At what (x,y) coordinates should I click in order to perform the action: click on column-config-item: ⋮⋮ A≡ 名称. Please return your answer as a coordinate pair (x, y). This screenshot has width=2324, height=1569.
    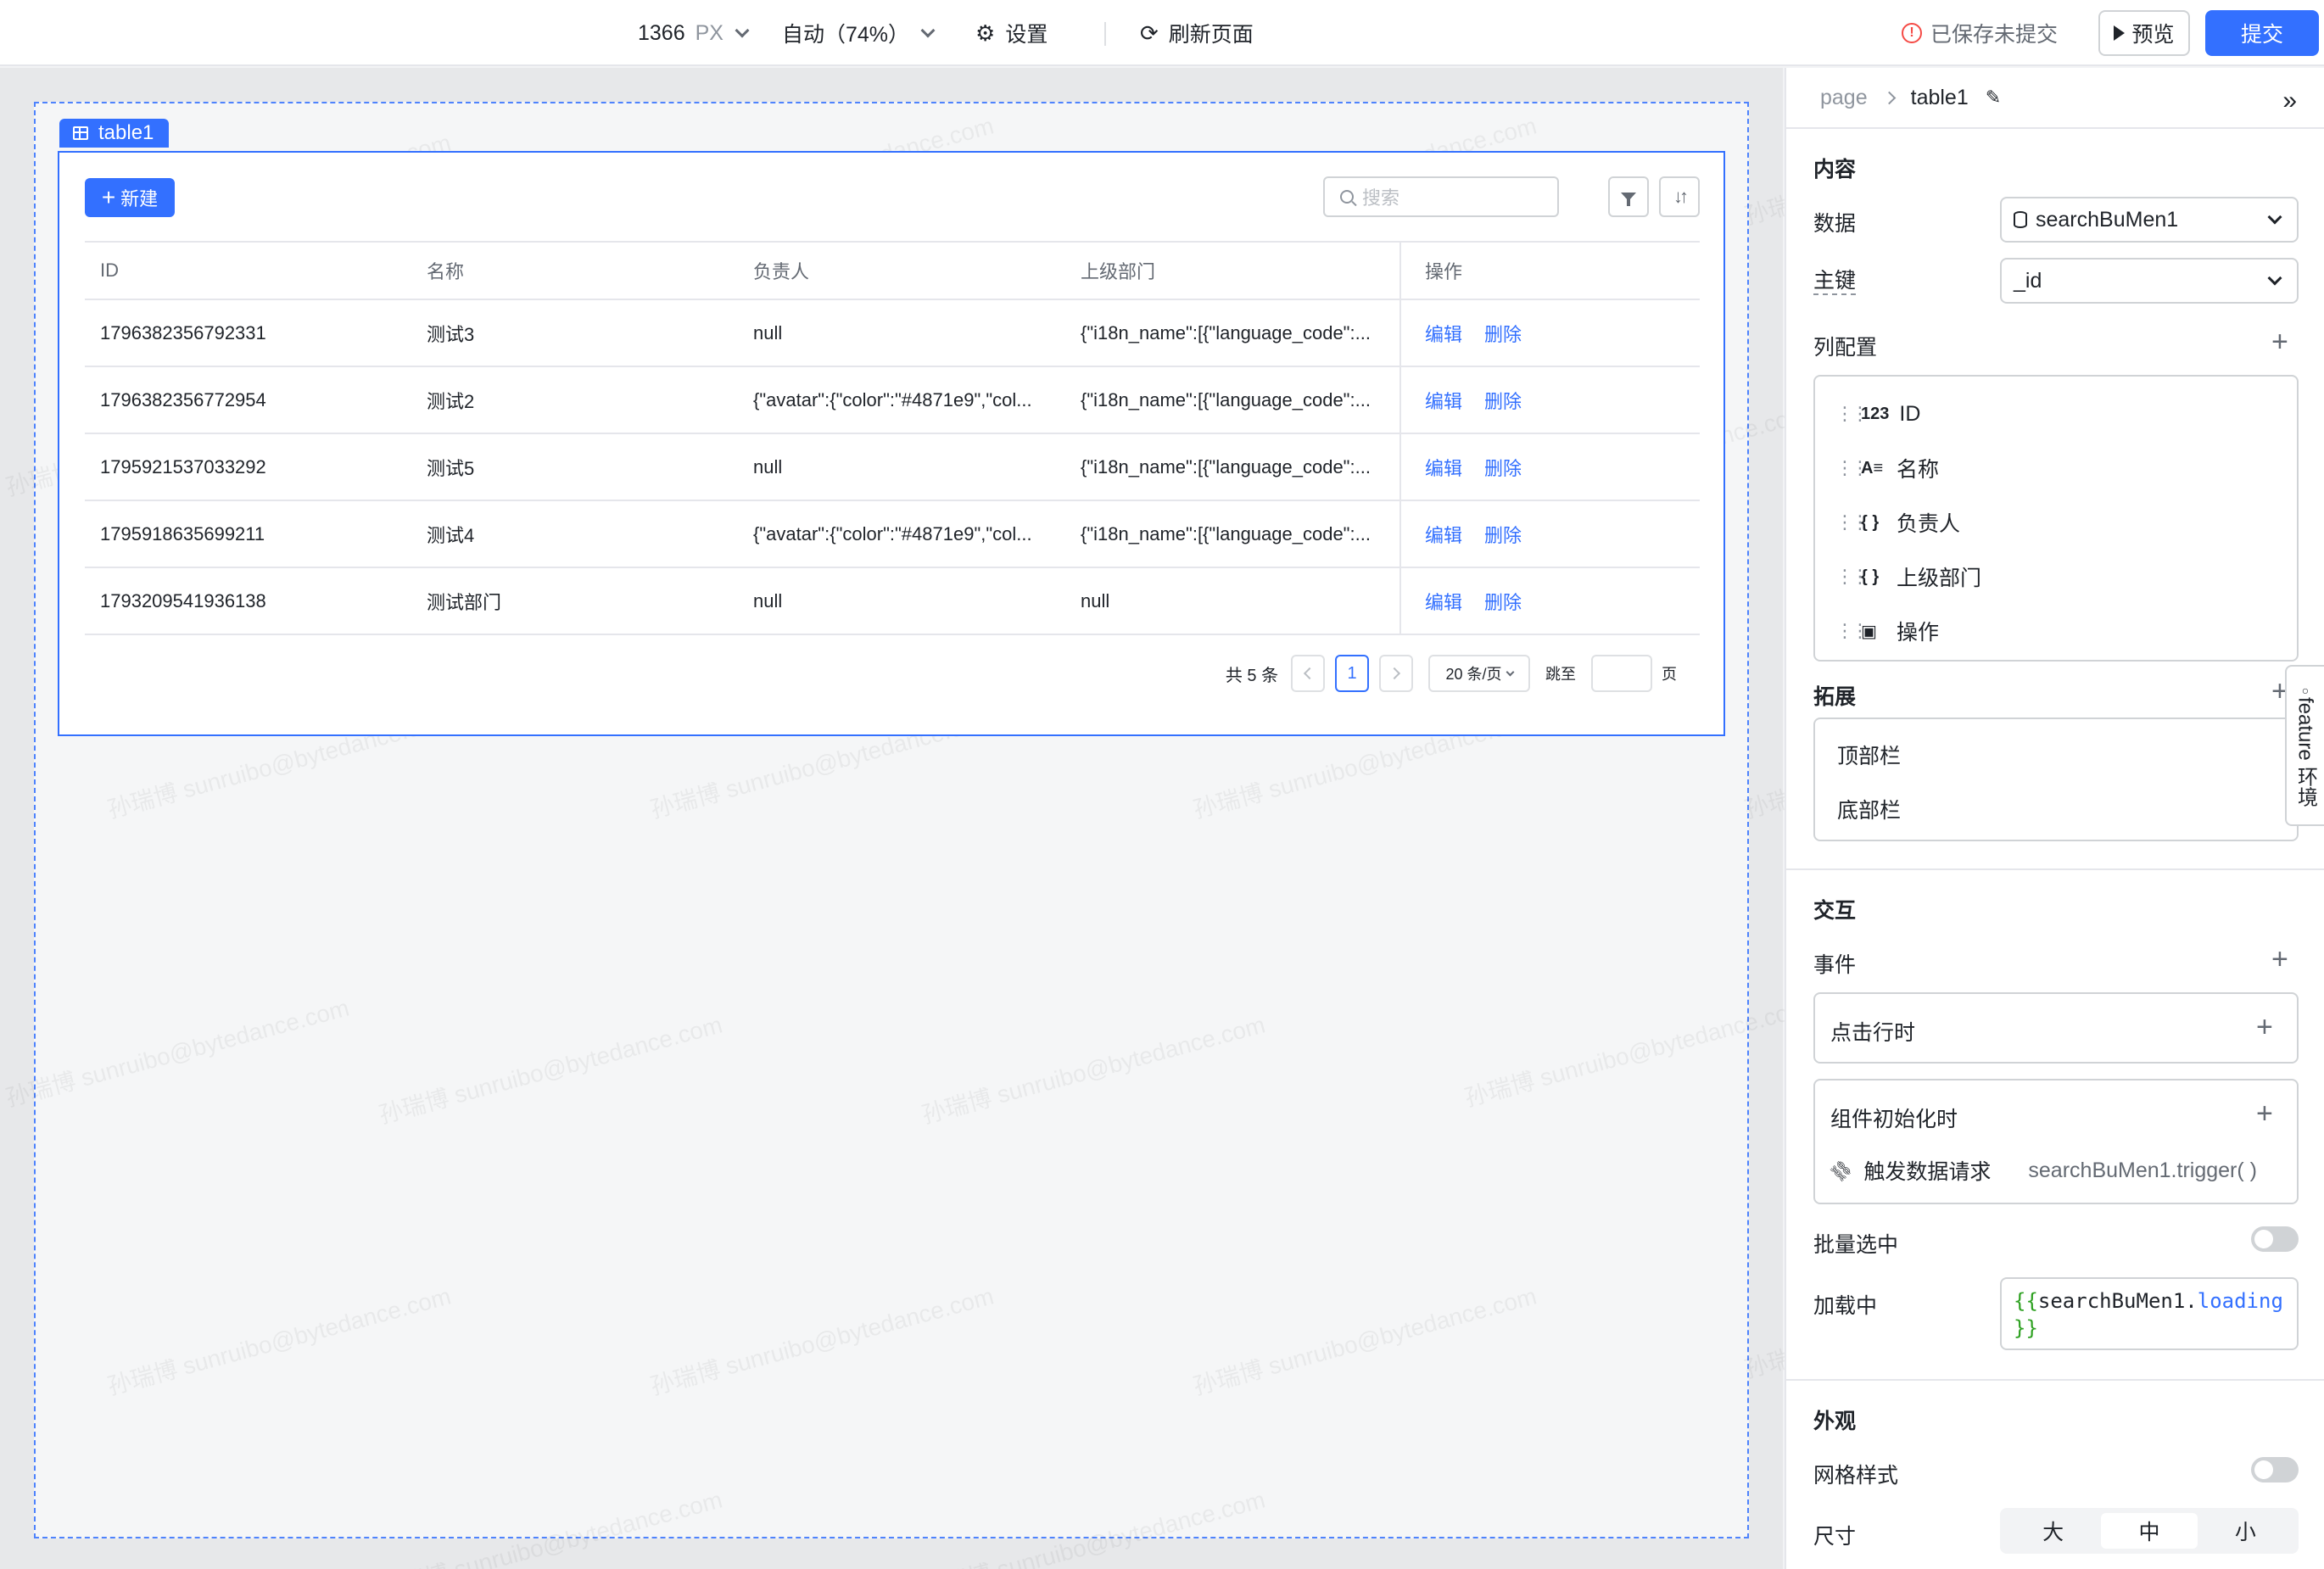
    Looking at the image, I should click on (1887, 468).